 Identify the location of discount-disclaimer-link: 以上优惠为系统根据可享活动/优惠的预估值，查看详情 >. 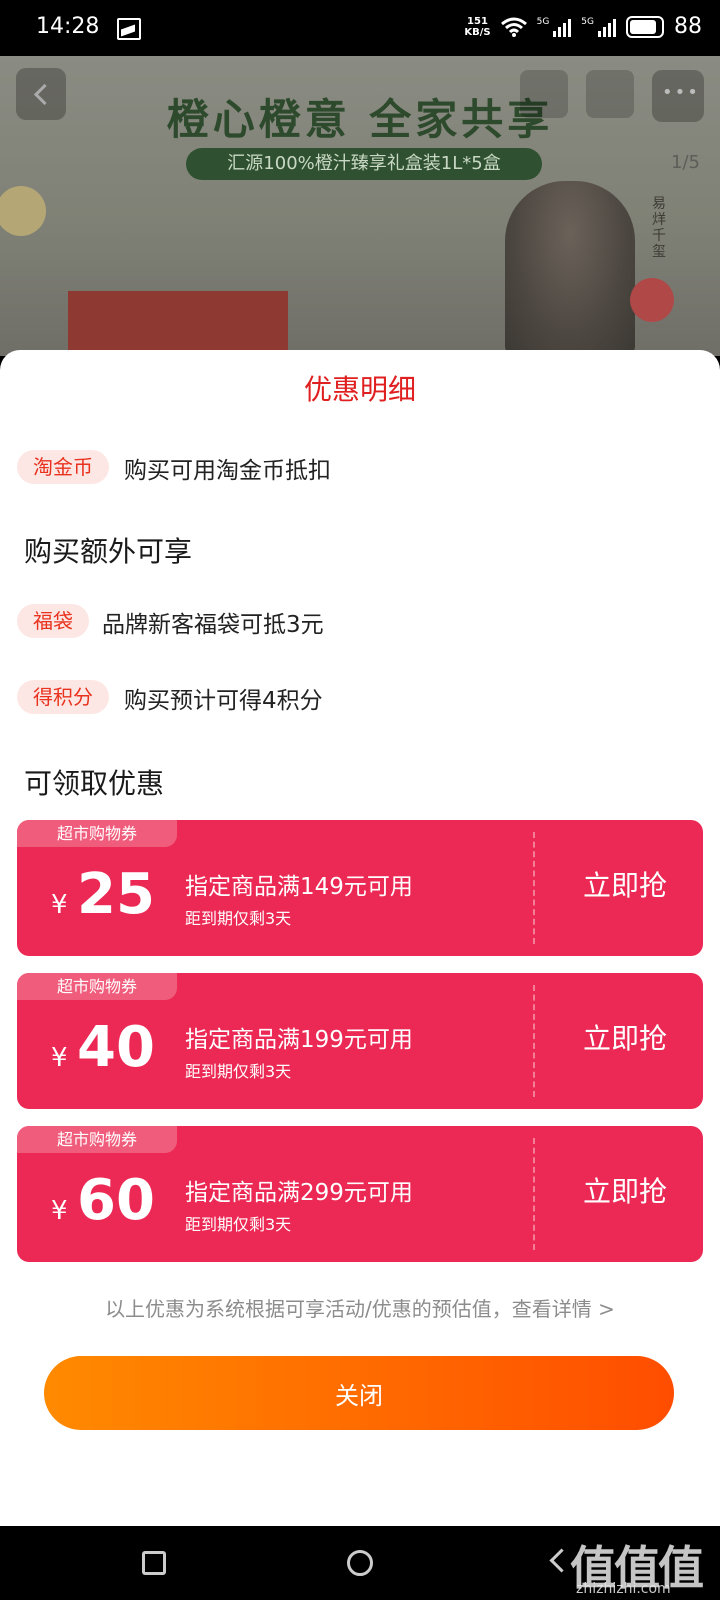
(360, 1307).